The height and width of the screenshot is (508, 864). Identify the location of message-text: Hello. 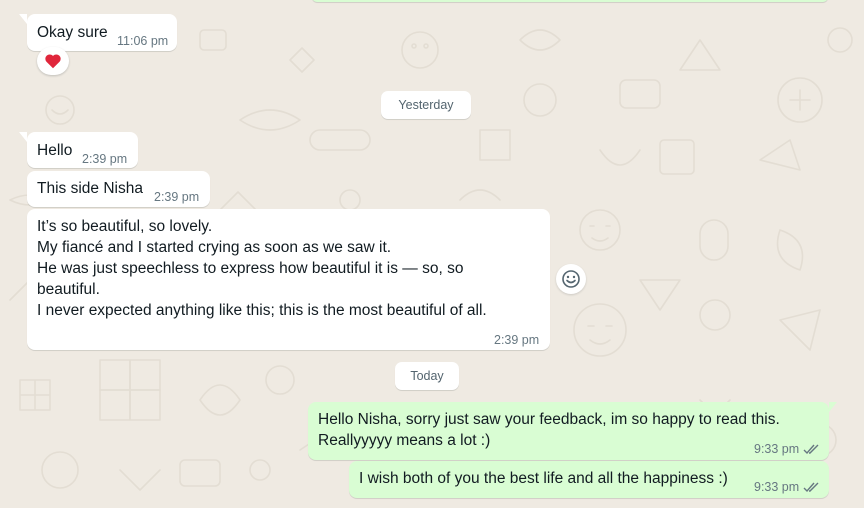
(55, 150).